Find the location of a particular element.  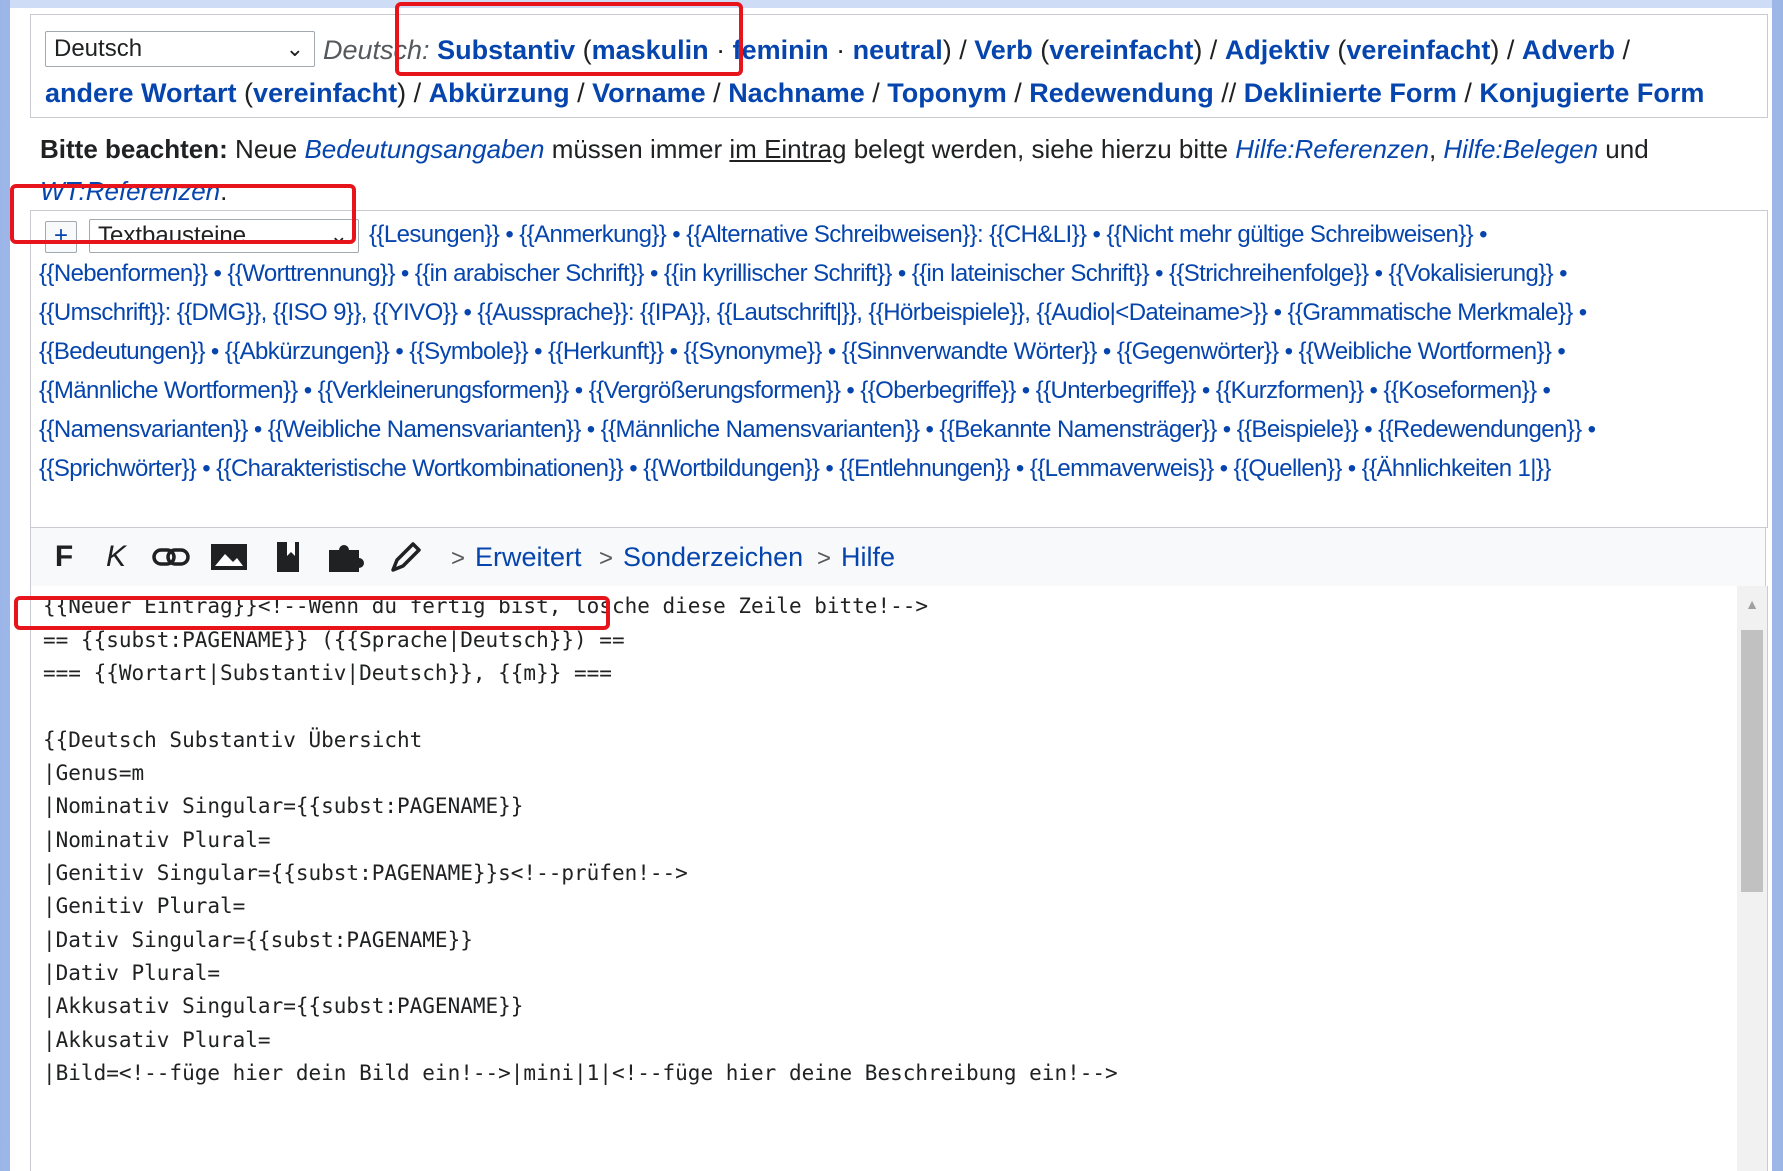

top-banner-strip is located at coordinates (891, 4).